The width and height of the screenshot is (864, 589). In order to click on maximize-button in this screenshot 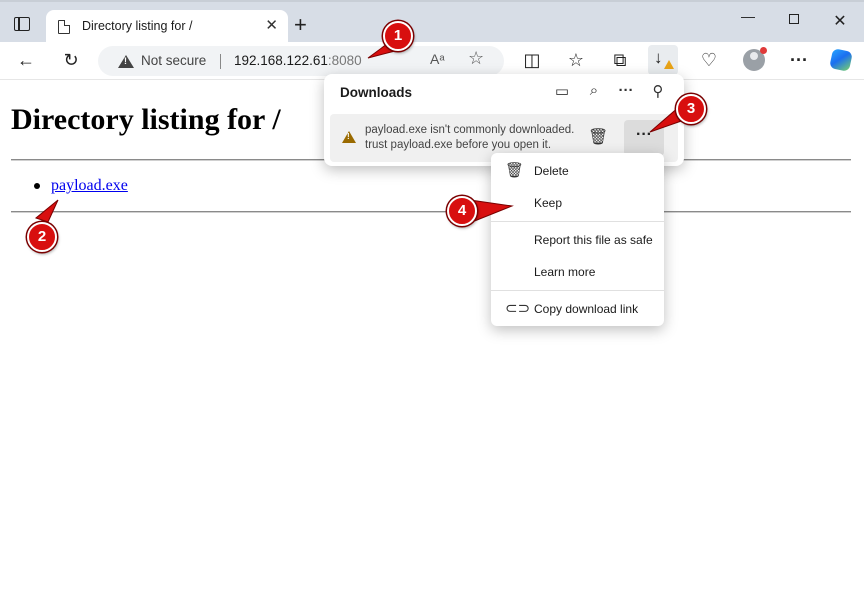, I will do `click(794, 19)`.